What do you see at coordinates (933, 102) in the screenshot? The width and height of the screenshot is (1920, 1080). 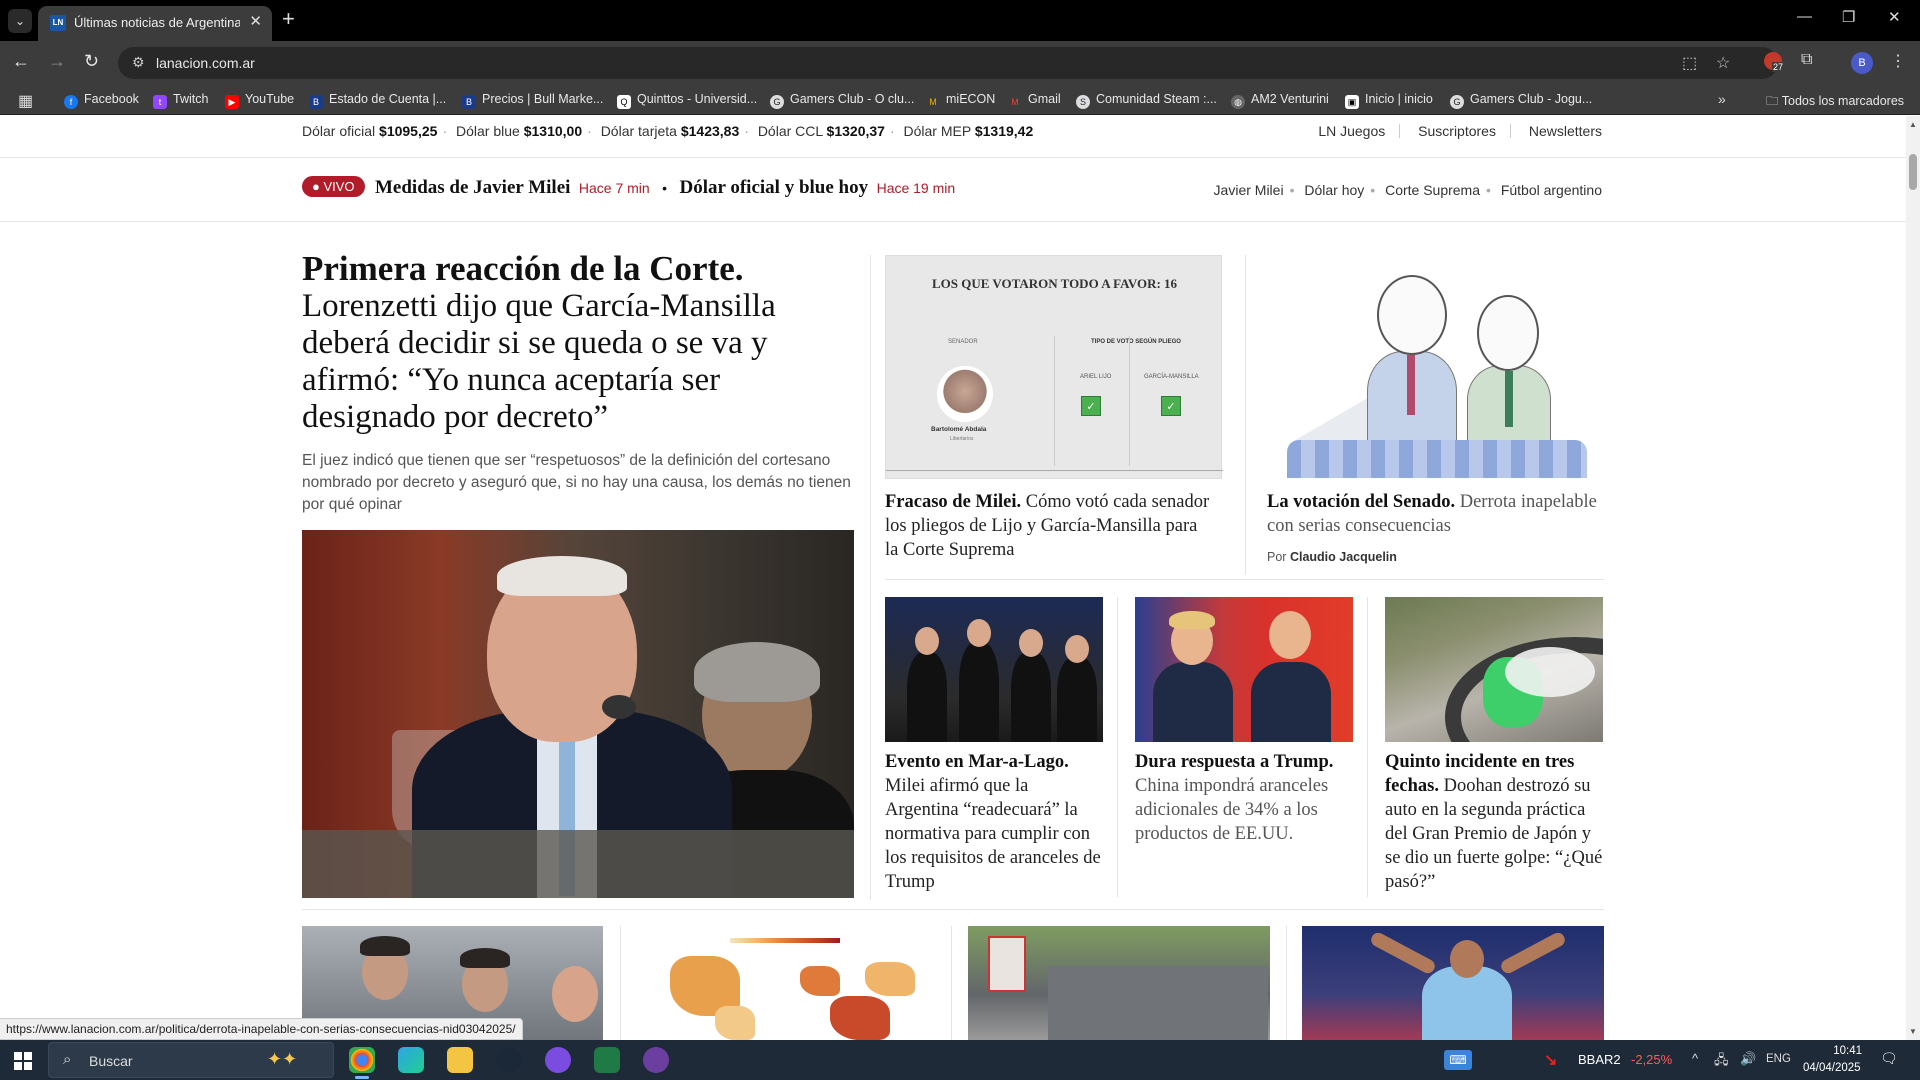 I see `miecon-icon: M` at bounding box center [933, 102].